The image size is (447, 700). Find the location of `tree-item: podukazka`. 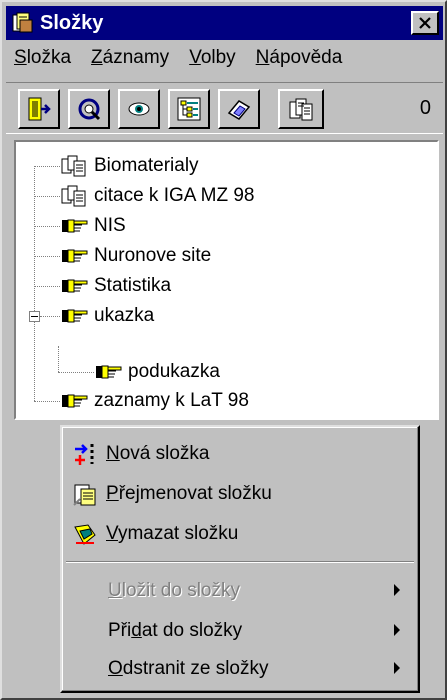

tree-item: podukazka is located at coordinates (157, 372).